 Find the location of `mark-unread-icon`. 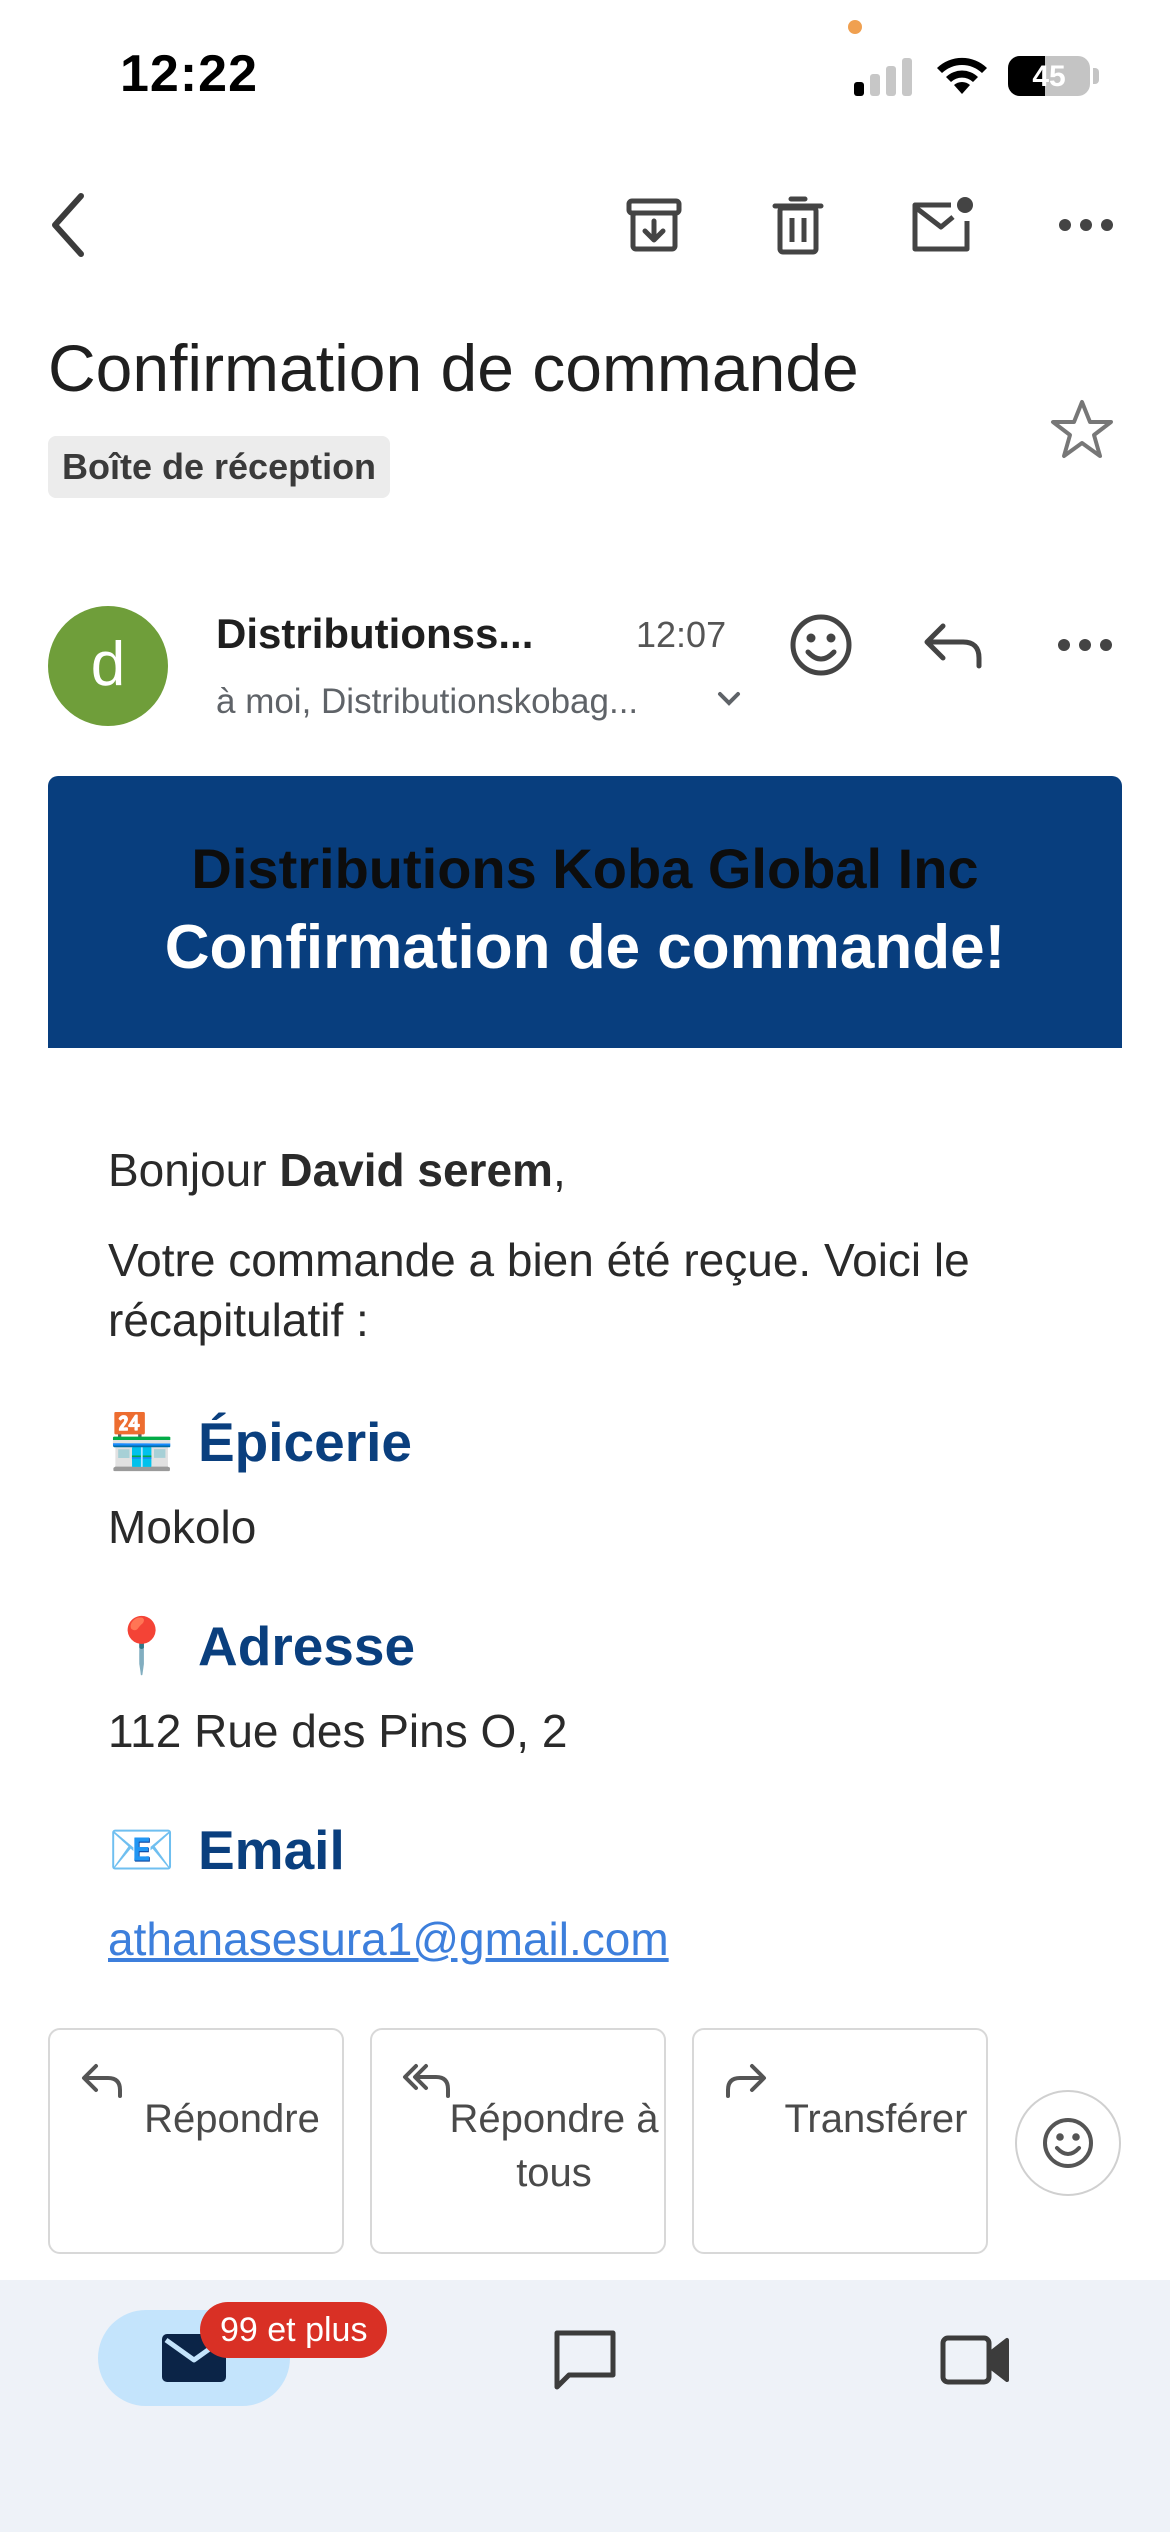

mark-unread-icon is located at coordinates (942, 224).